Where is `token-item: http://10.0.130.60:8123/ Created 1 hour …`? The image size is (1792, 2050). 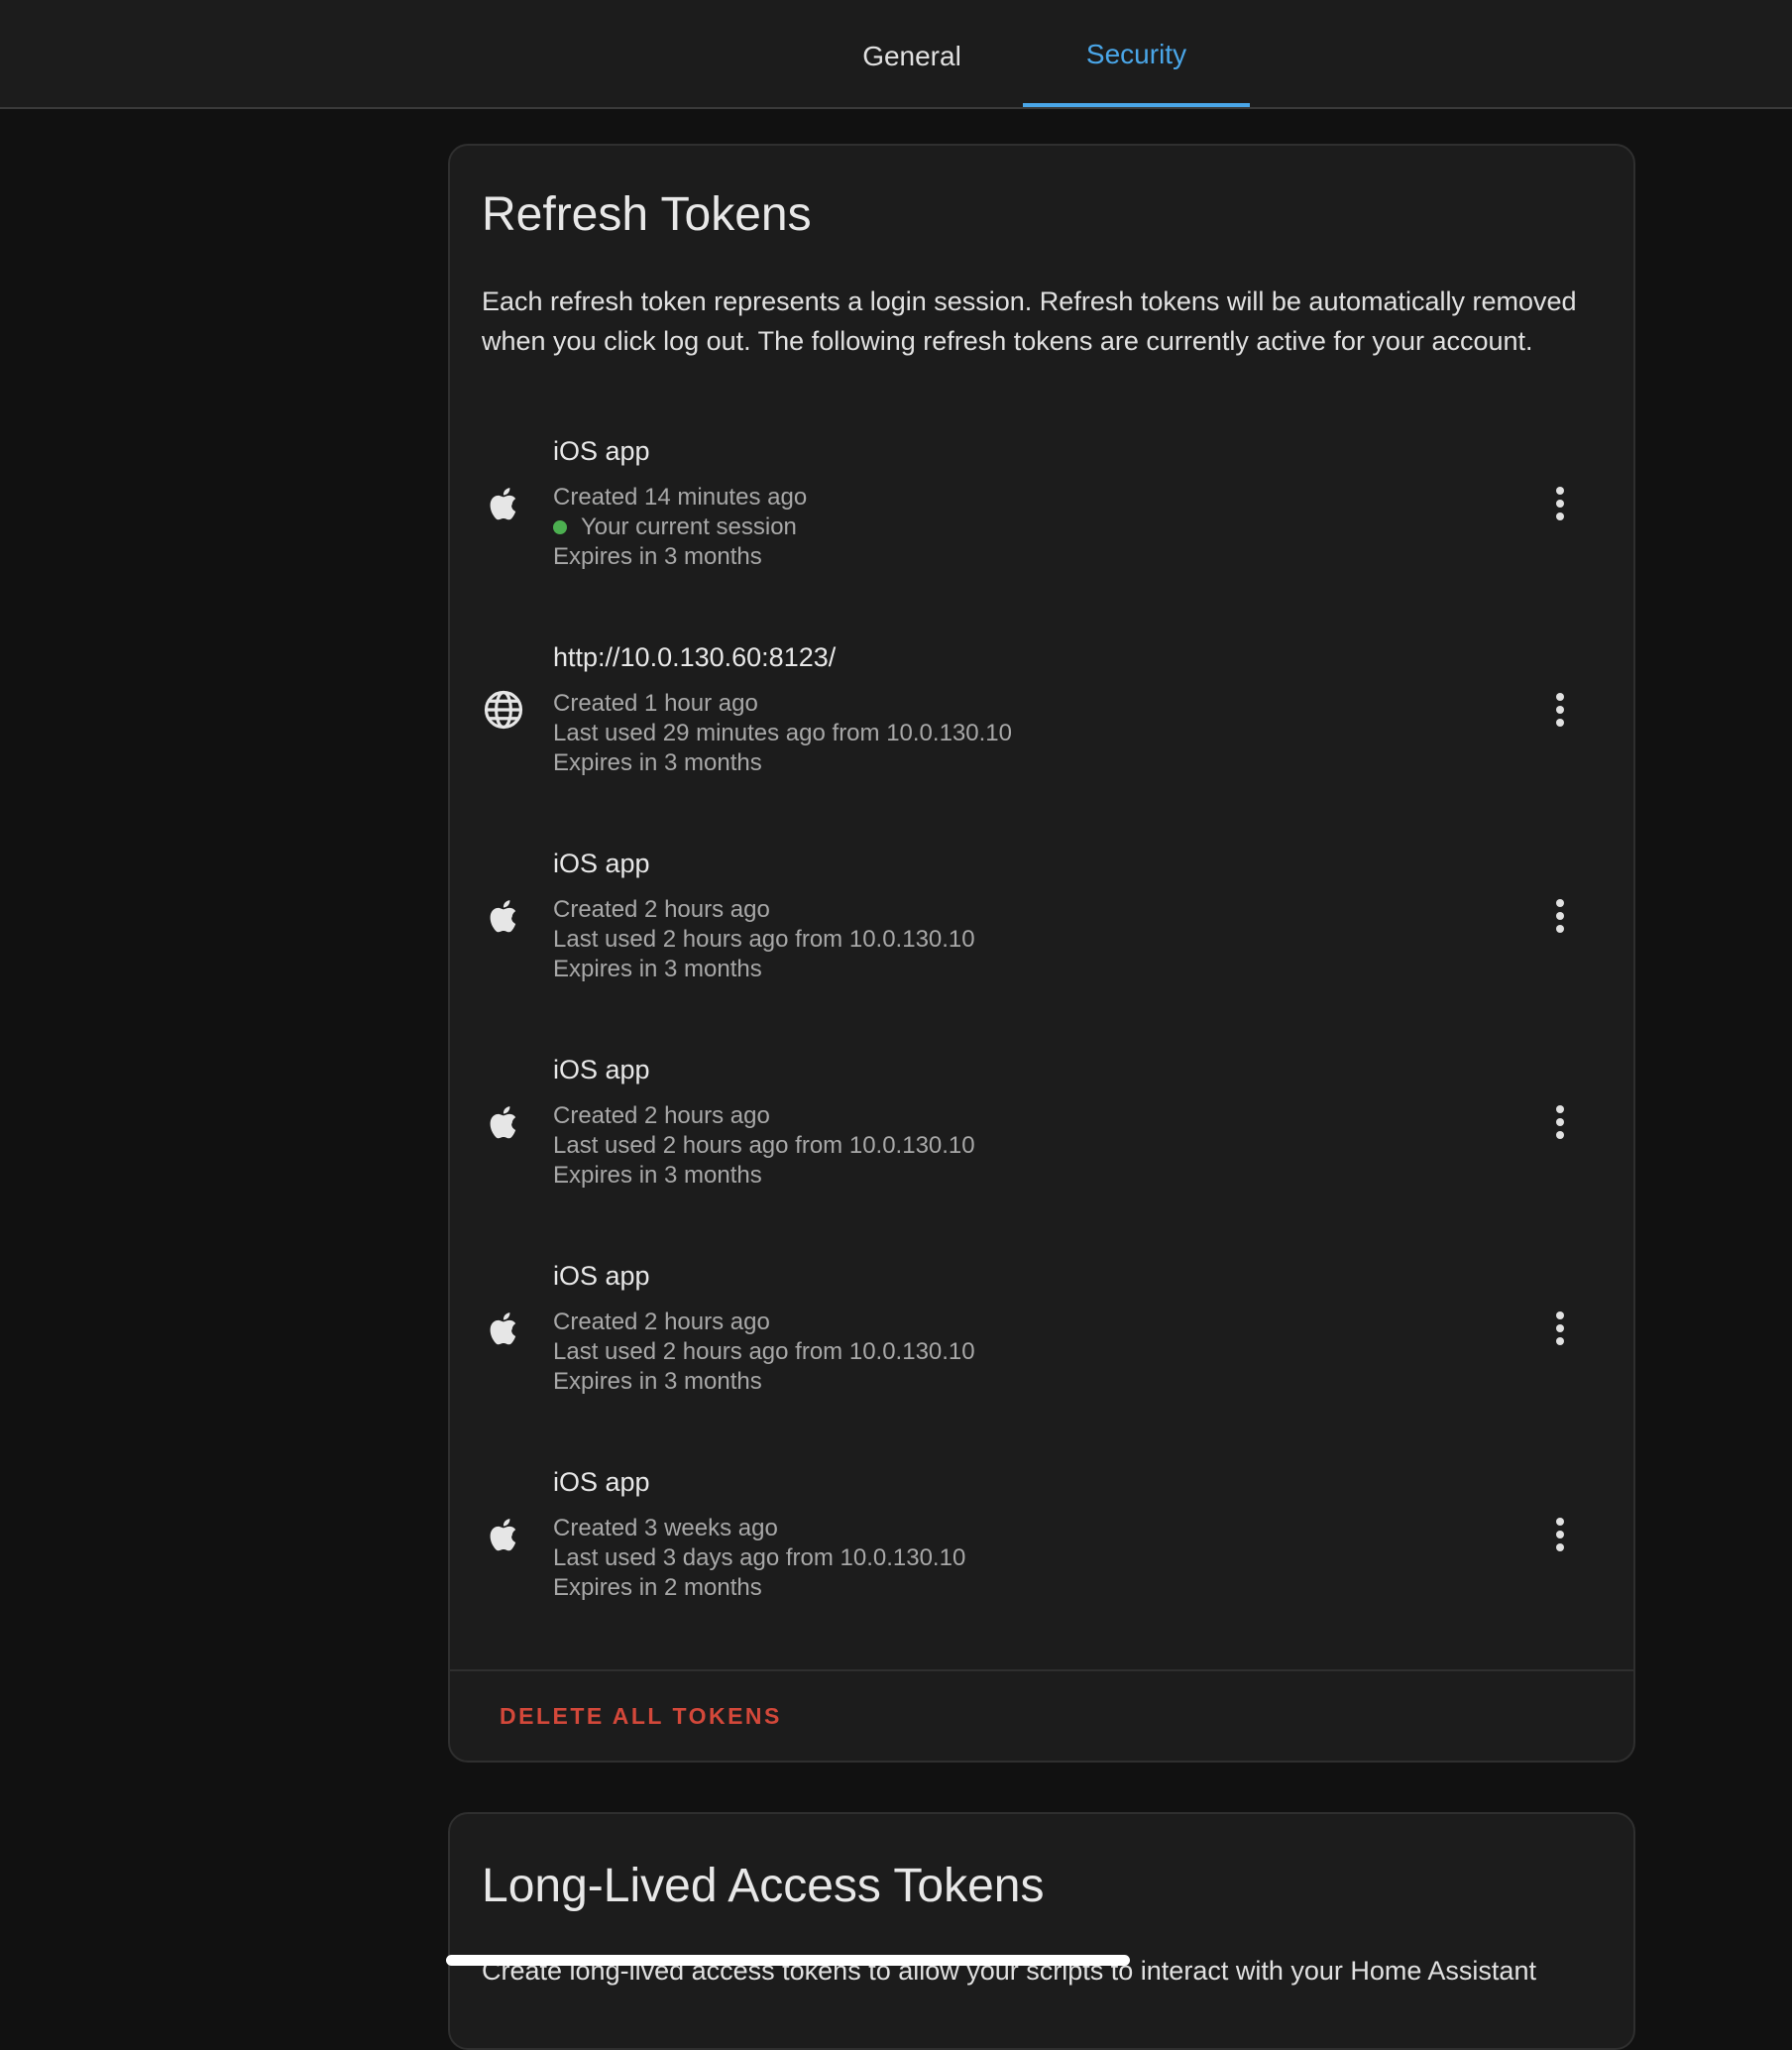 token-item: http://10.0.130.60:8123/ Created 1 hour … is located at coordinates (1041, 731).